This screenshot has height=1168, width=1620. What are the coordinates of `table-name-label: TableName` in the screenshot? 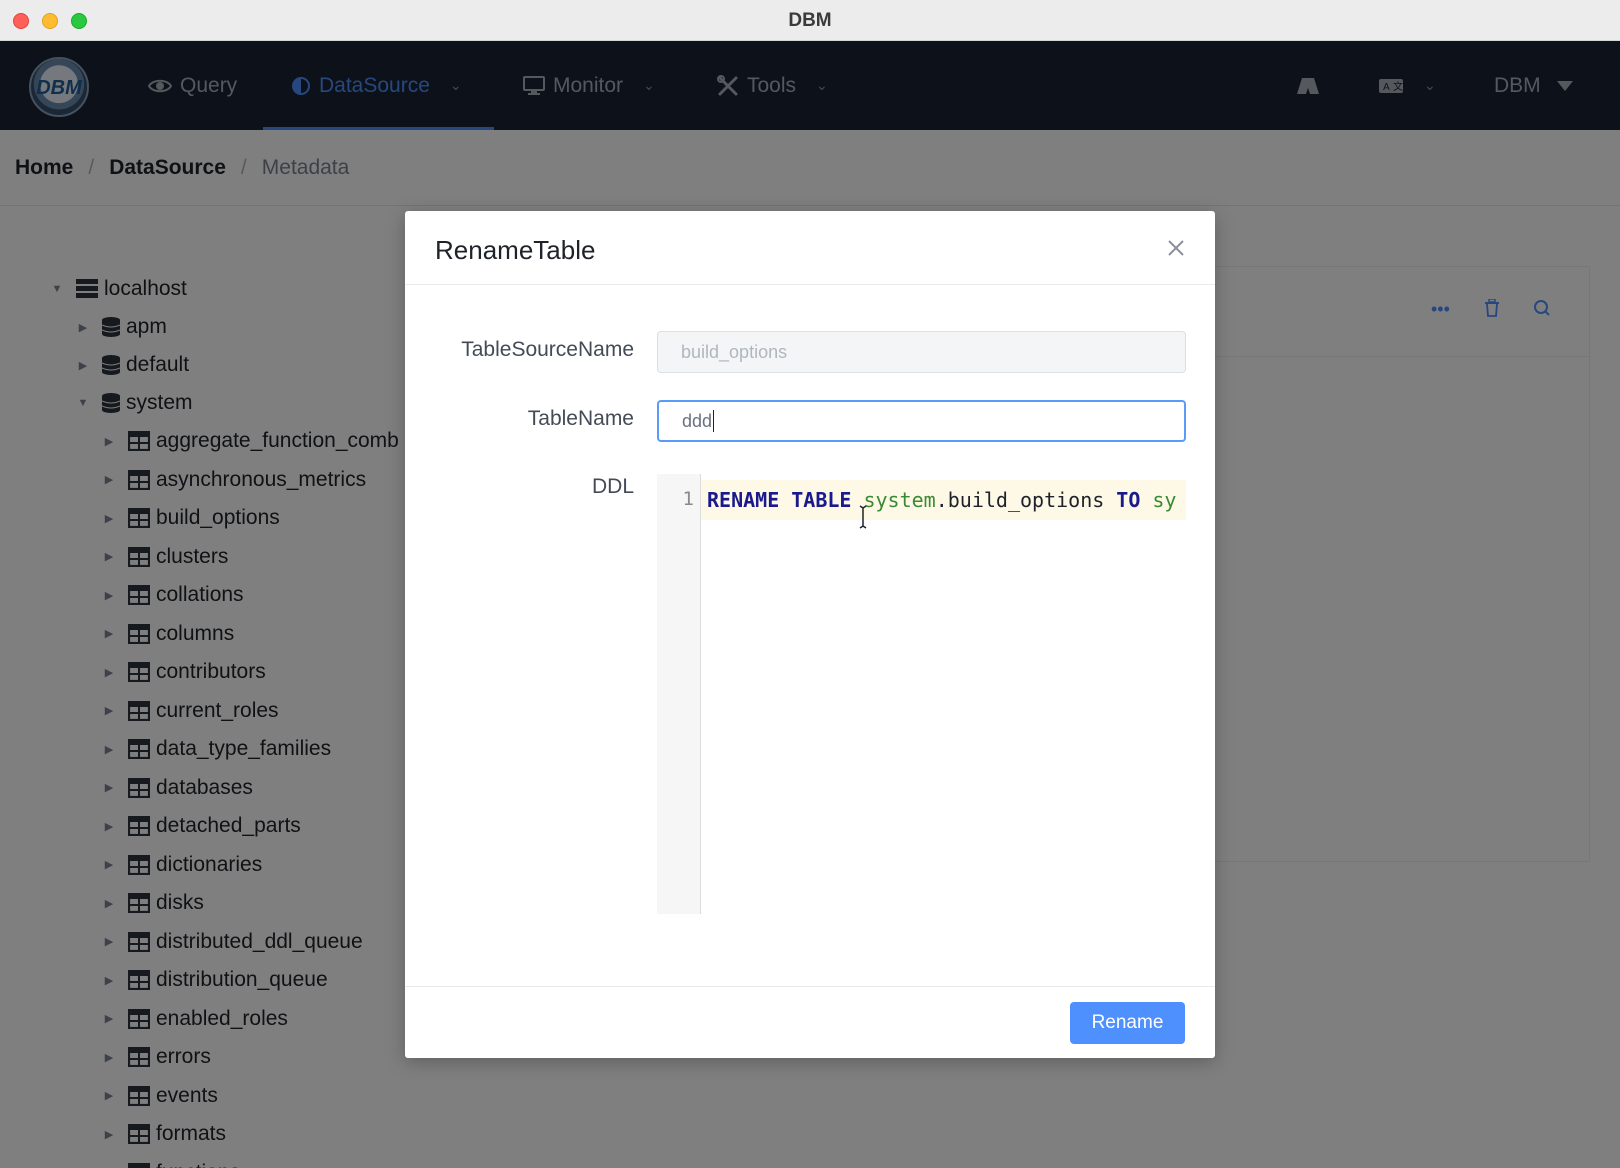 It's located at (580, 418).